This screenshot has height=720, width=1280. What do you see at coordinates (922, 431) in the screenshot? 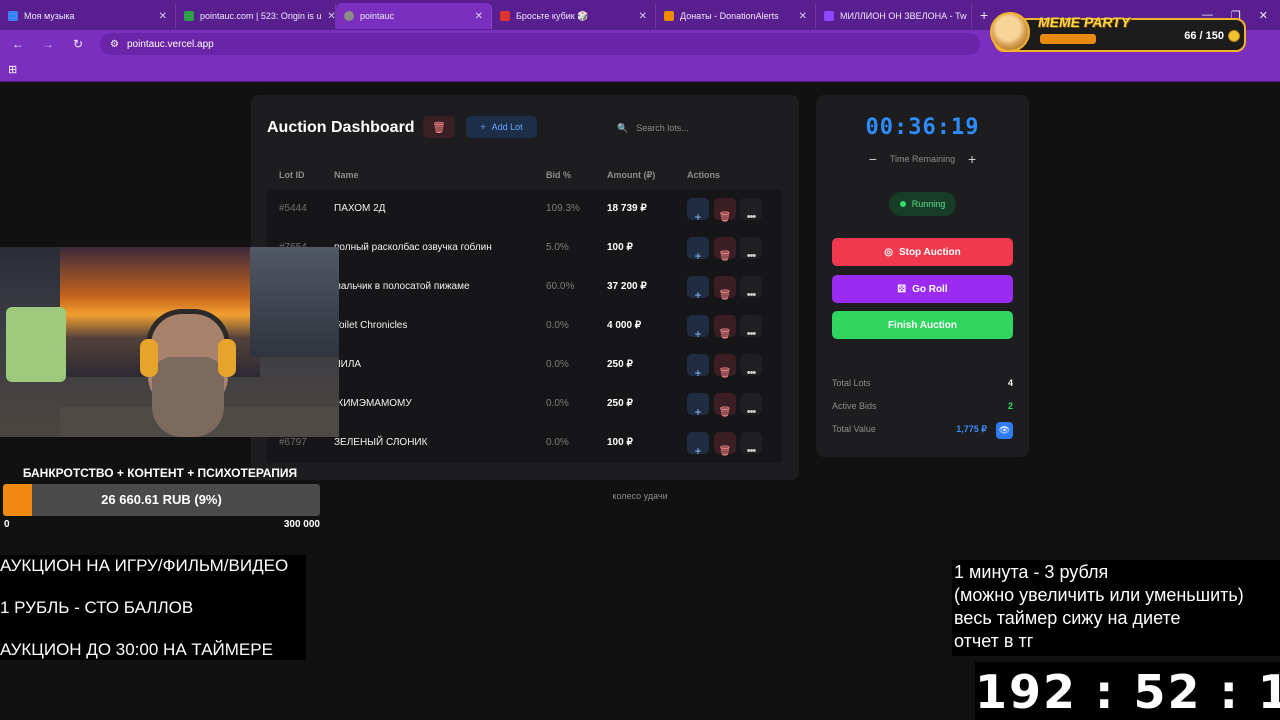
I see `stat-total-value: Total Value 1,775 ₽ 👁` at bounding box center [922, 431].